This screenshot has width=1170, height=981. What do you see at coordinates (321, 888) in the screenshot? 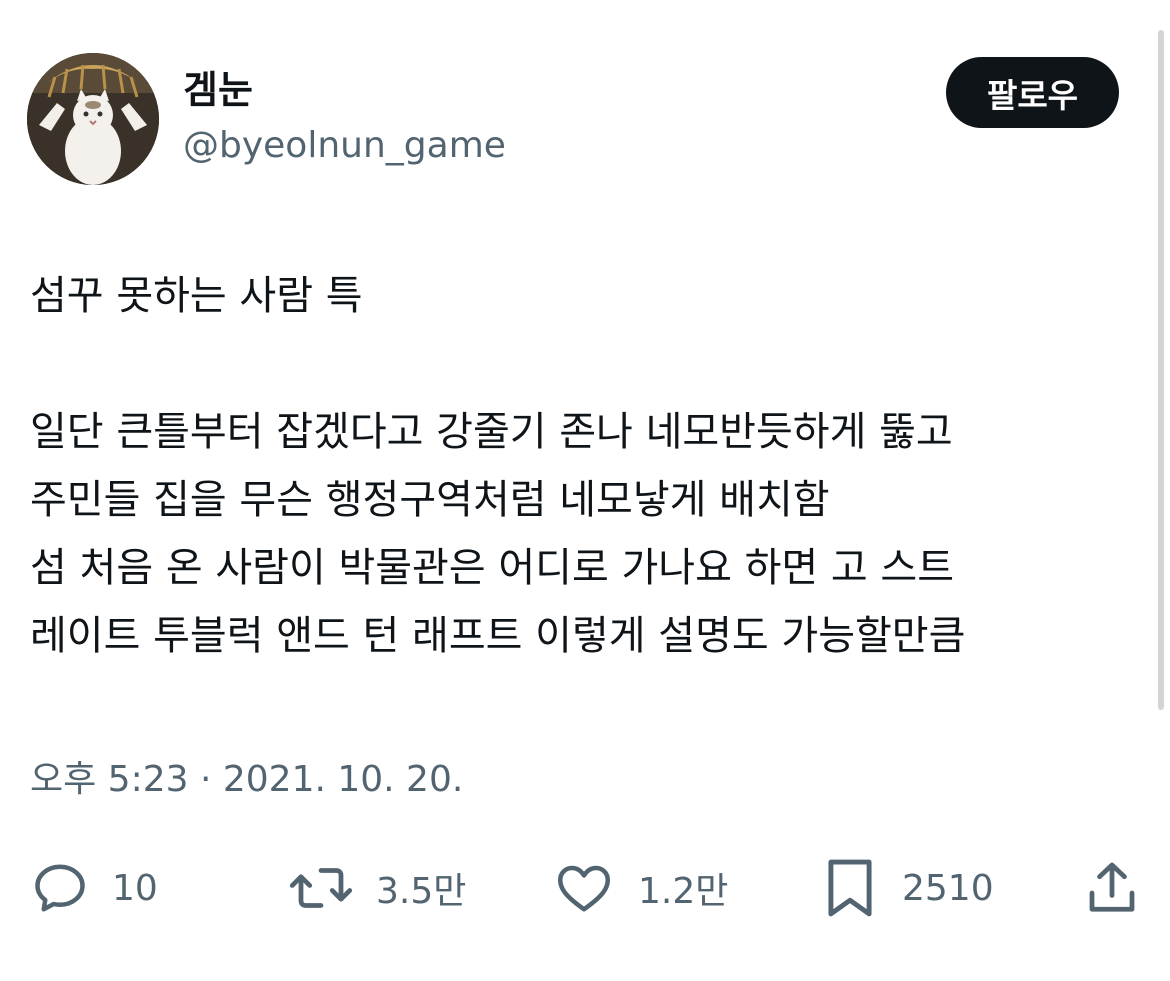
I see `retweet-icon` at bounding box center [321, 888].